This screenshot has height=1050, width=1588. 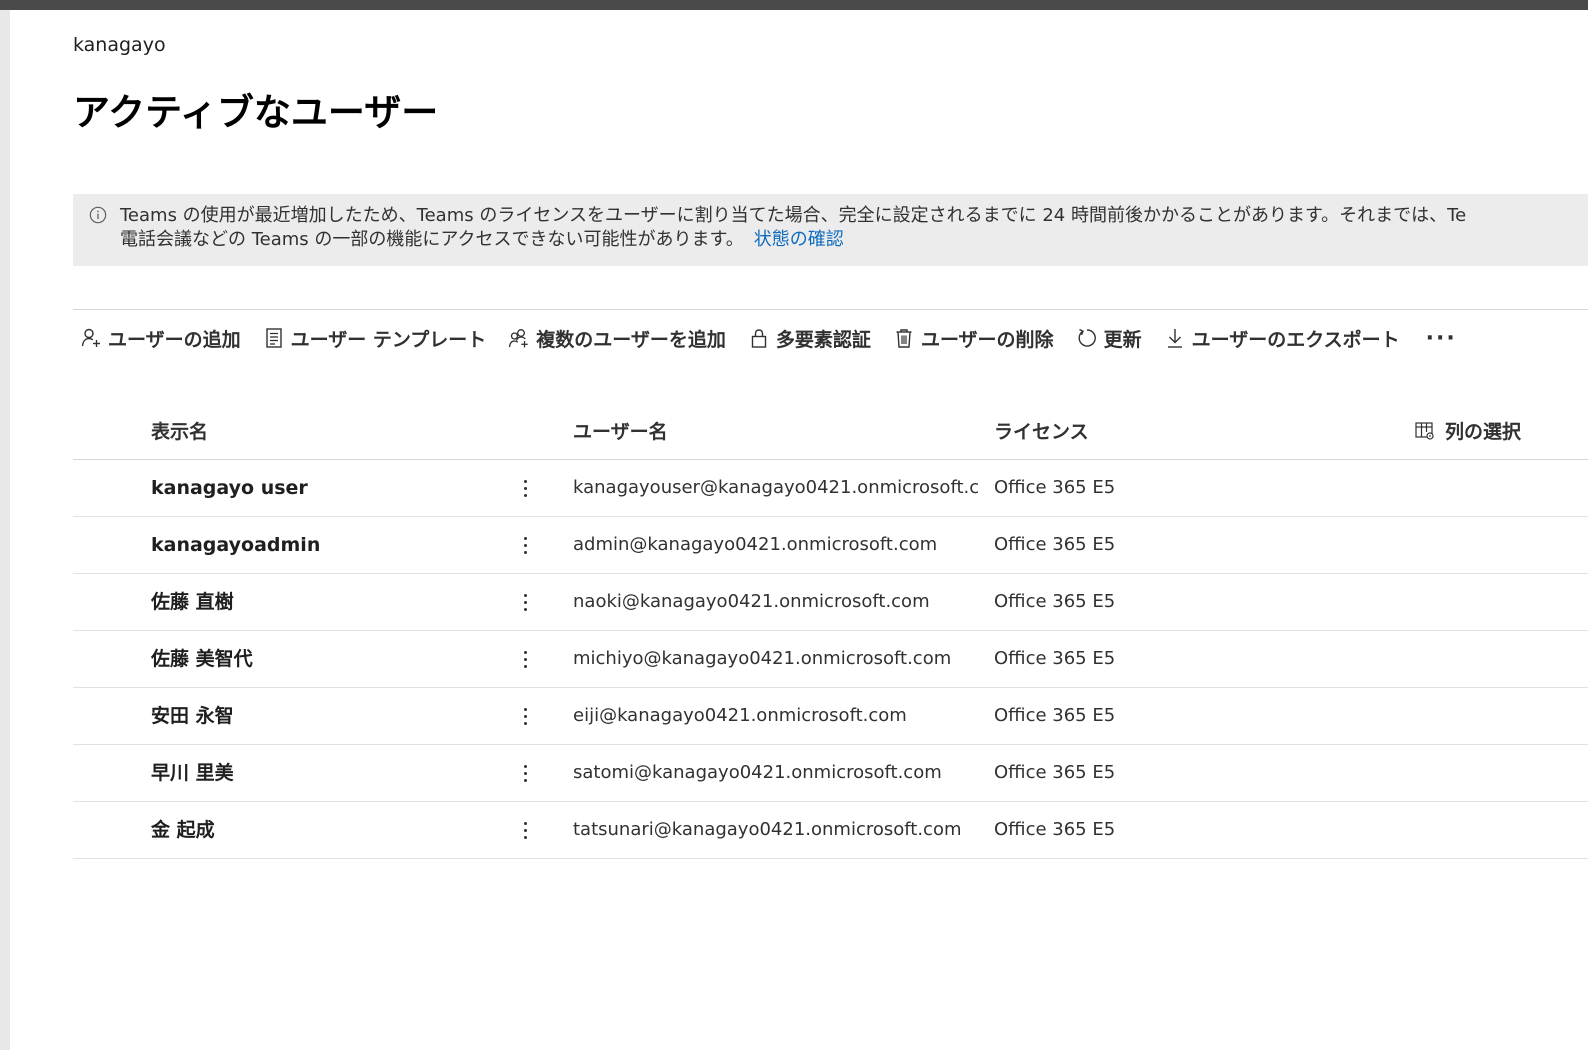 I want to click on trash-icon, so click(x=904, y=338).